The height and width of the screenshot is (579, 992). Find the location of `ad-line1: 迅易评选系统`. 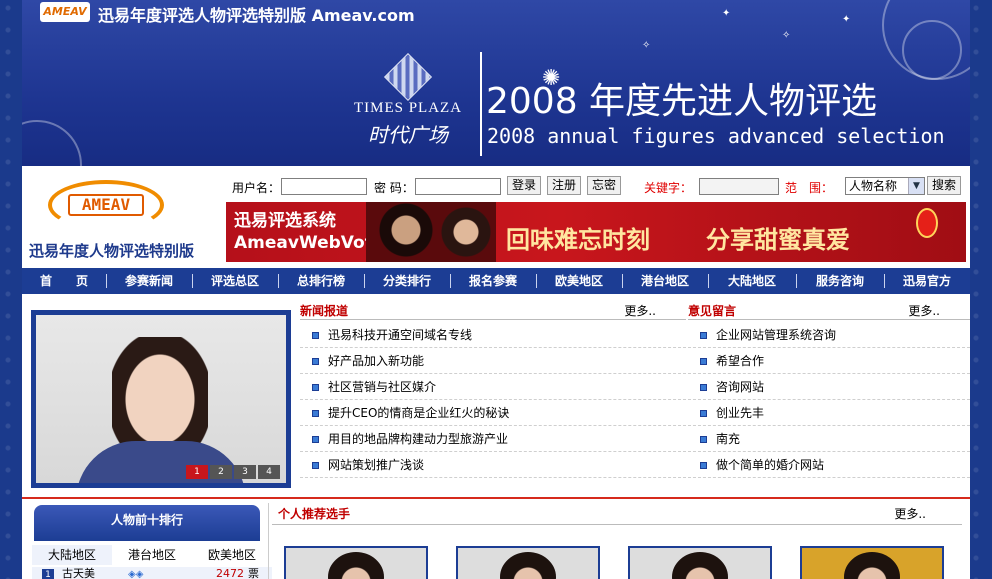

ad-line1: 迅易评选系统 is located at coordinates (285, 221).